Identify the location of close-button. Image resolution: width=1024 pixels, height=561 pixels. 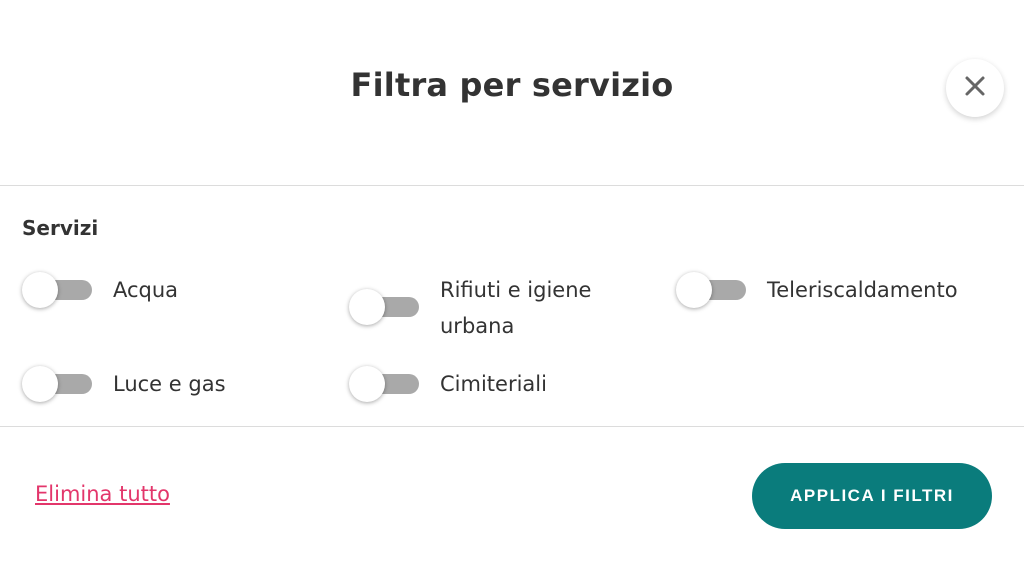
(975, 88).